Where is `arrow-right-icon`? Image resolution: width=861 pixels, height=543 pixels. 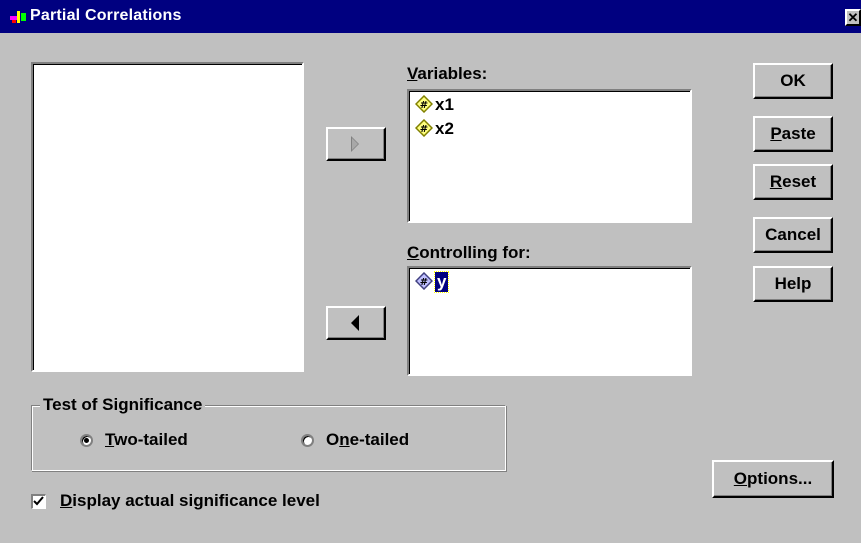 arrow-right-icon is located at coordinates (355, 144).